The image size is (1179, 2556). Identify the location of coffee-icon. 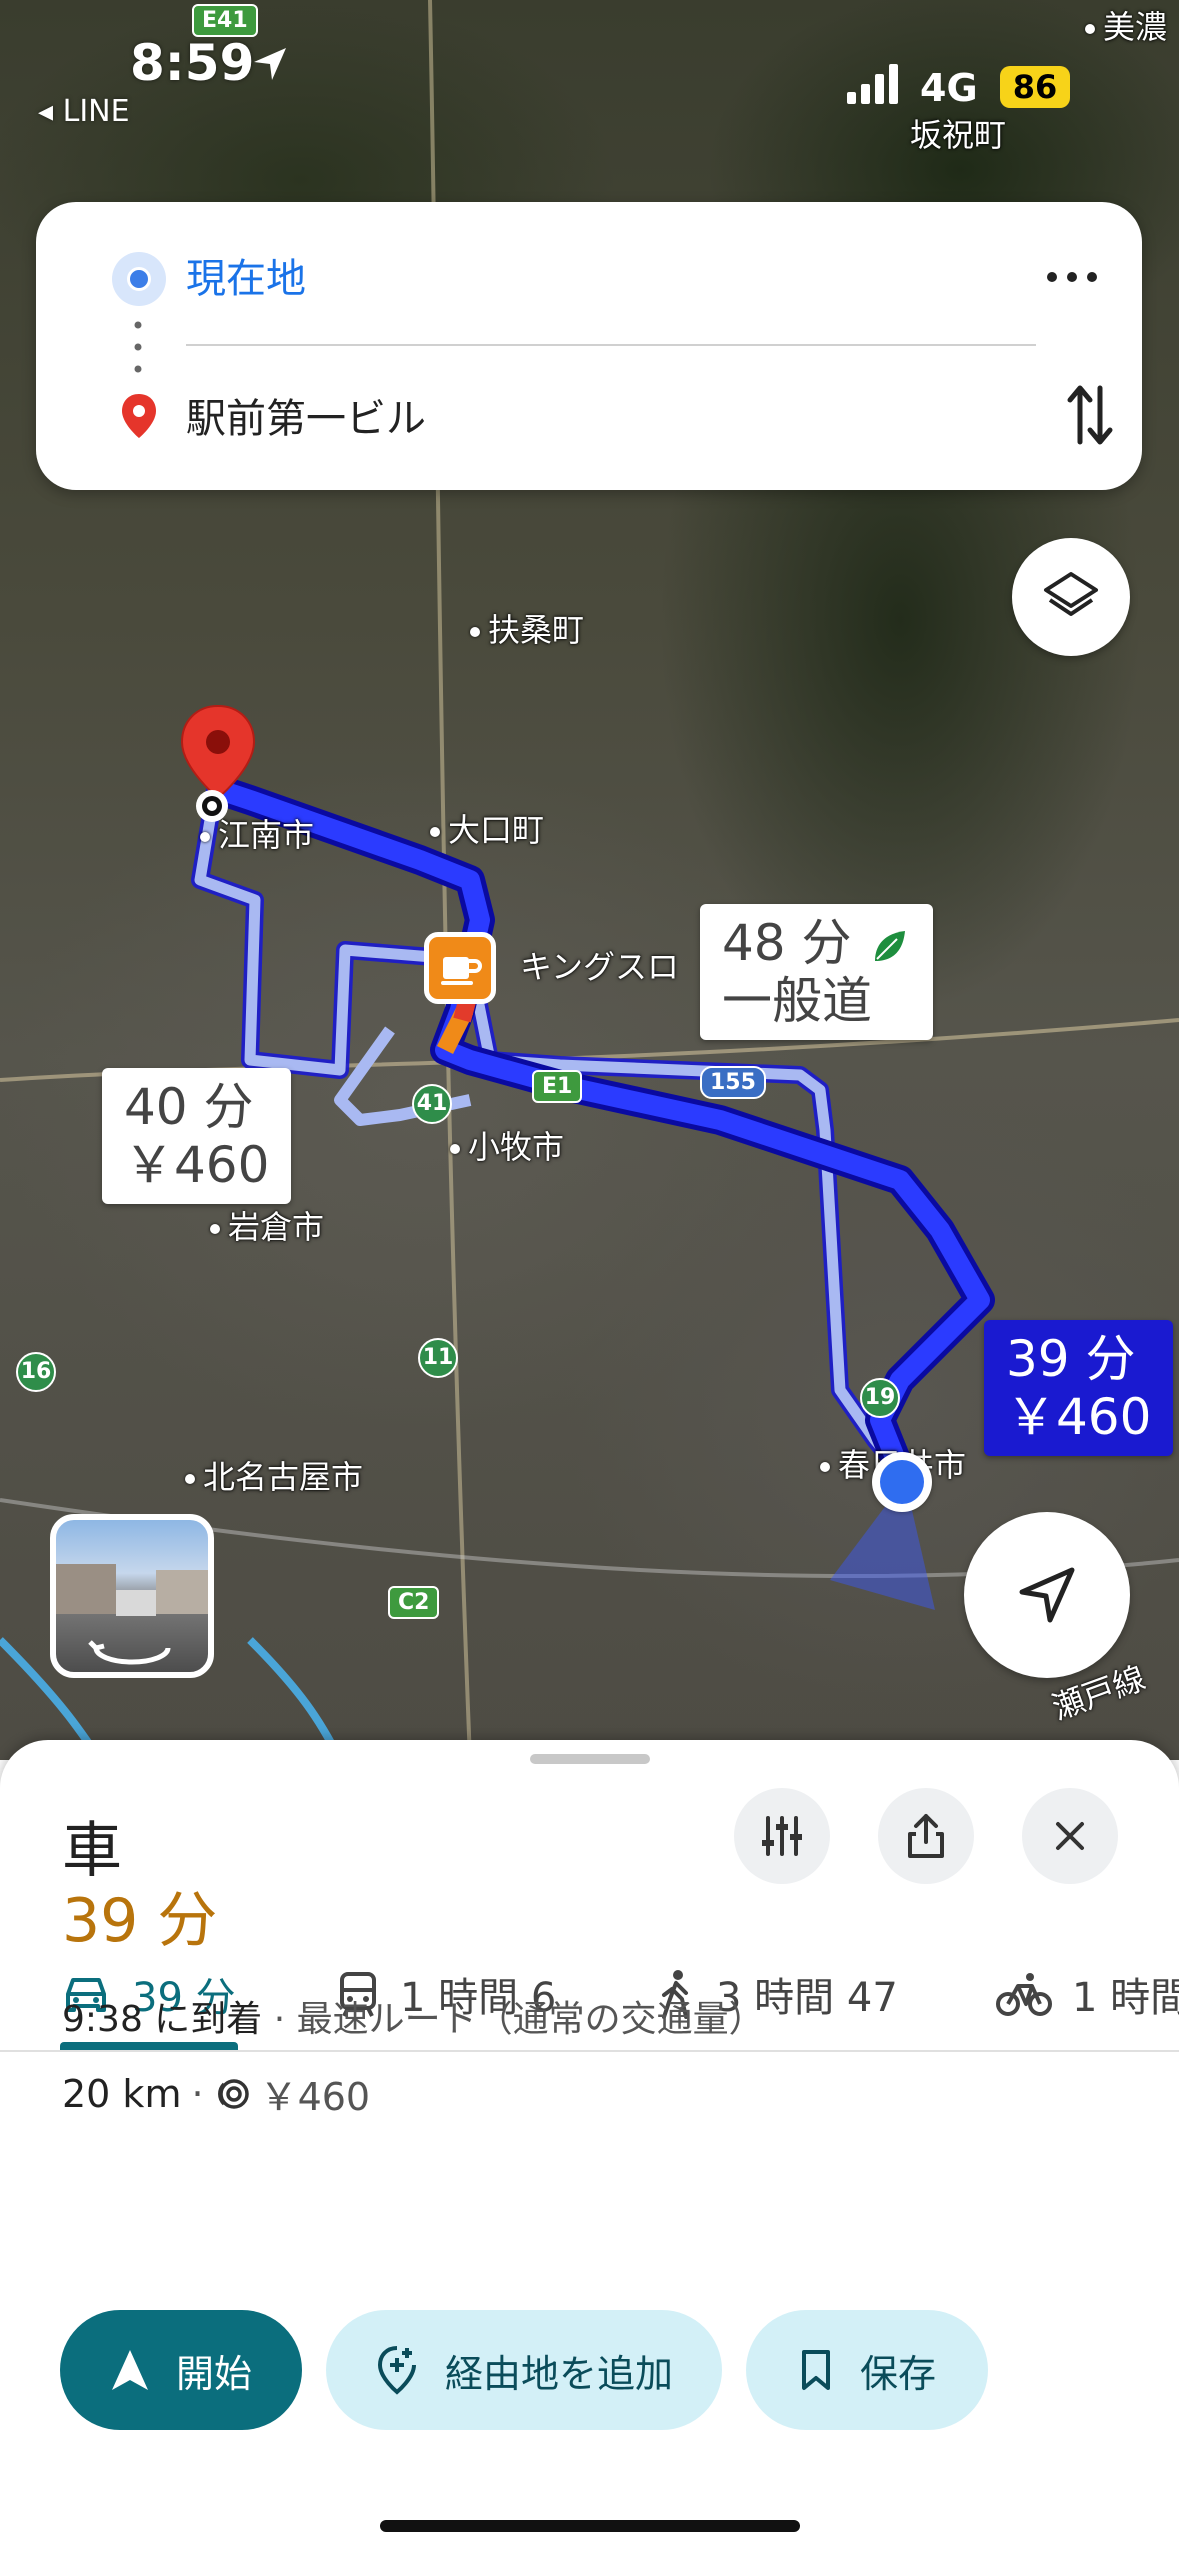
(461, 971).